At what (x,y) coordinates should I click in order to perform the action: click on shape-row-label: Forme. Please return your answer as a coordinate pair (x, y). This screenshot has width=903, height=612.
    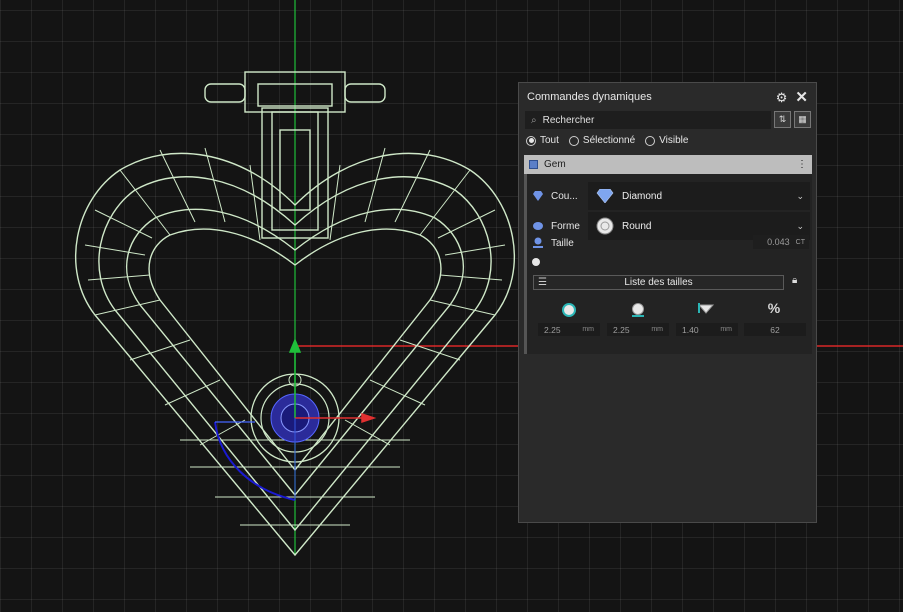
    Looking at the image, I should click on (565, 226).